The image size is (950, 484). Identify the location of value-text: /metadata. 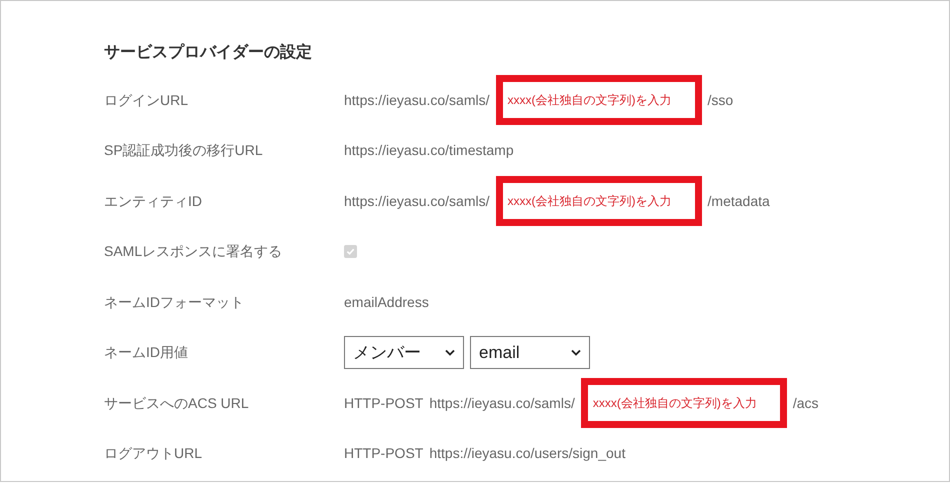
(739, 201).